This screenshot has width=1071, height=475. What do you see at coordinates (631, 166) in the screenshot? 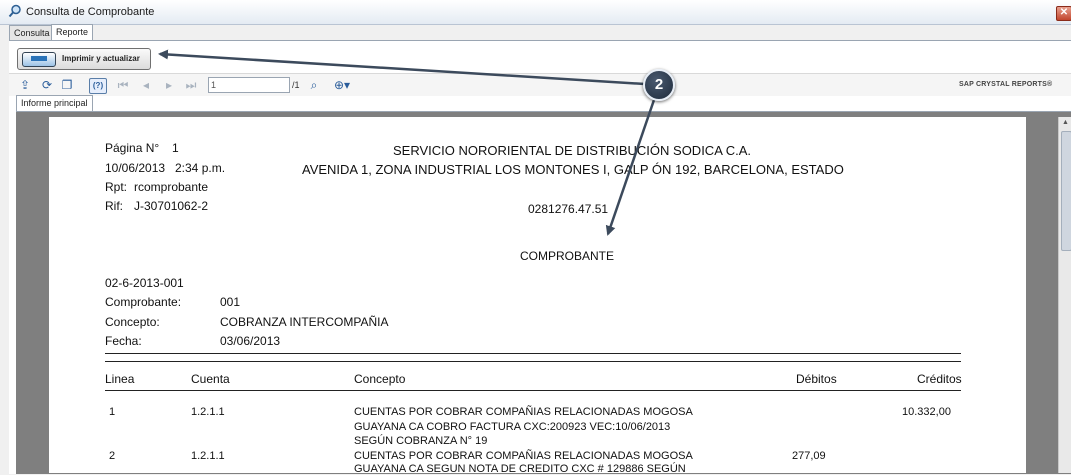
I see `annotation-arrow-to-title` at bounding box center [631, 166].